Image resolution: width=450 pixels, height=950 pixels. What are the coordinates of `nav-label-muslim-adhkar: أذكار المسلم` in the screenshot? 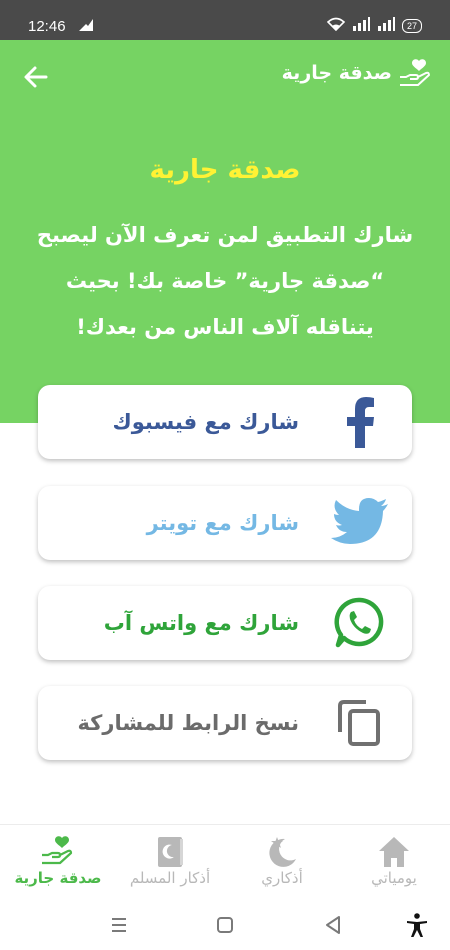 It's located at (170, 878).